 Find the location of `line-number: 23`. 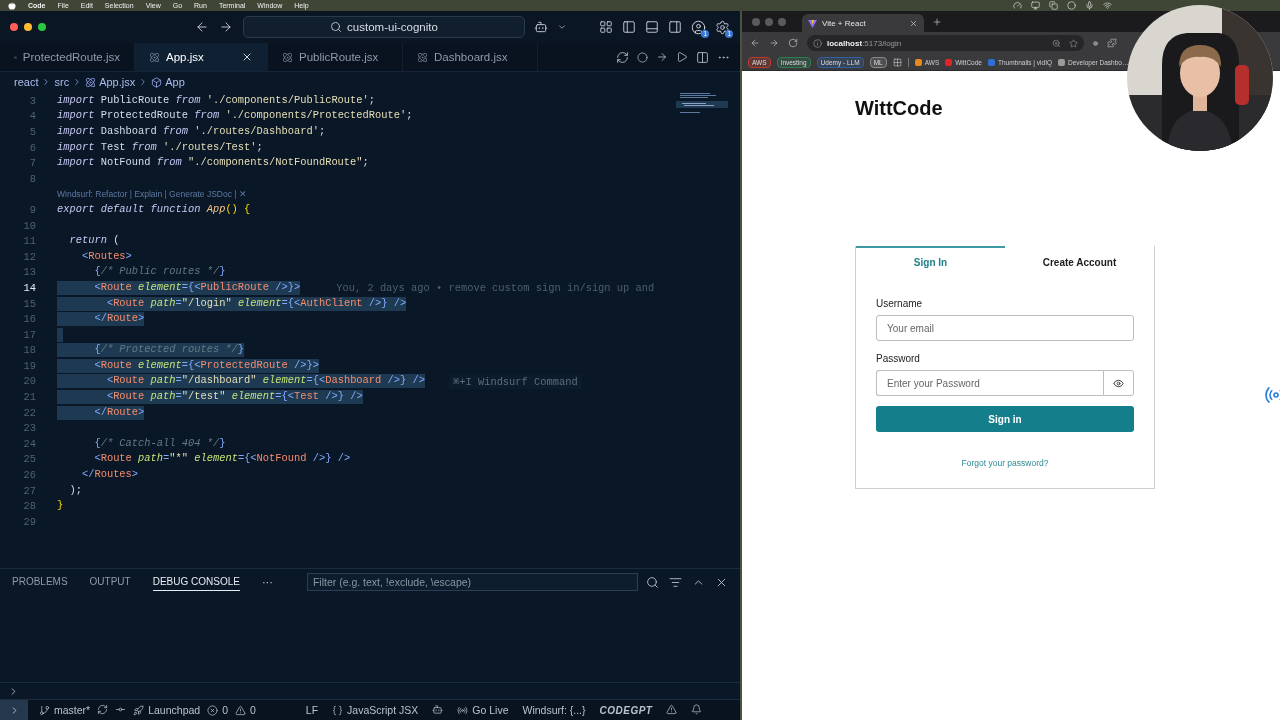

line-number: 23 is located at coordinates (29, 428).